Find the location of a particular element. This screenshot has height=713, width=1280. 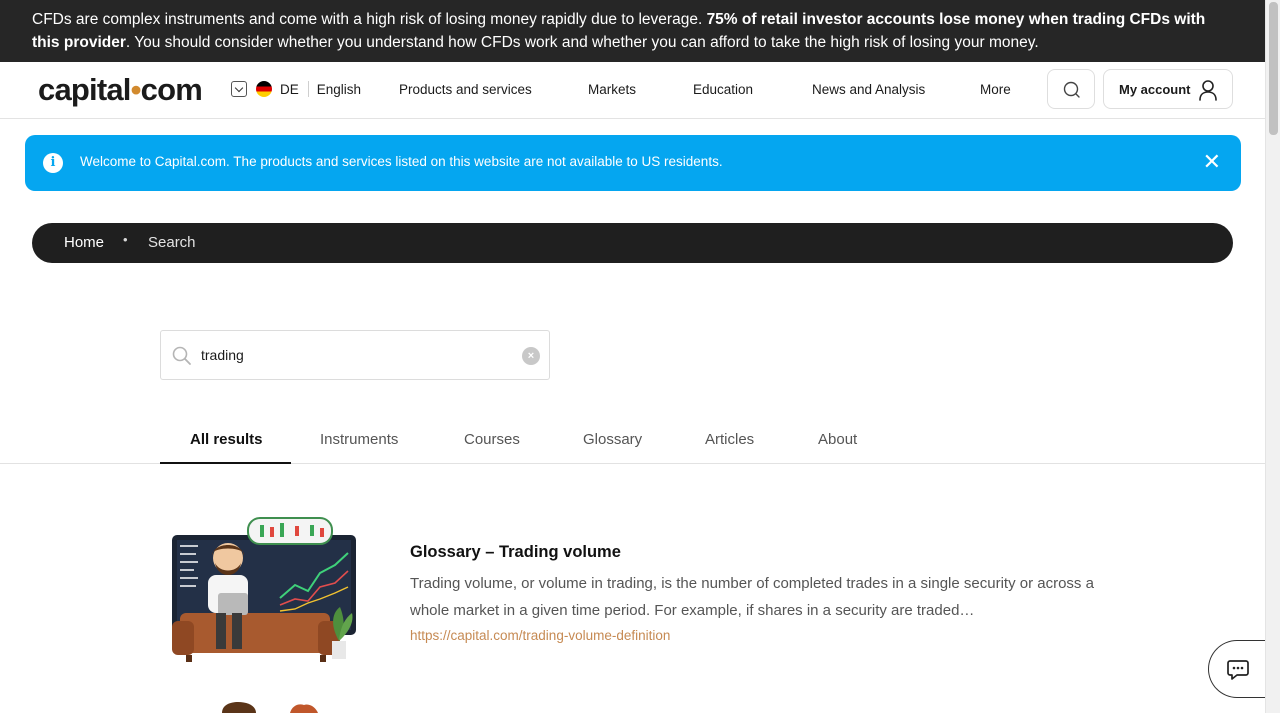

logo-text-capital: capital is located at coordinates (84, 89).